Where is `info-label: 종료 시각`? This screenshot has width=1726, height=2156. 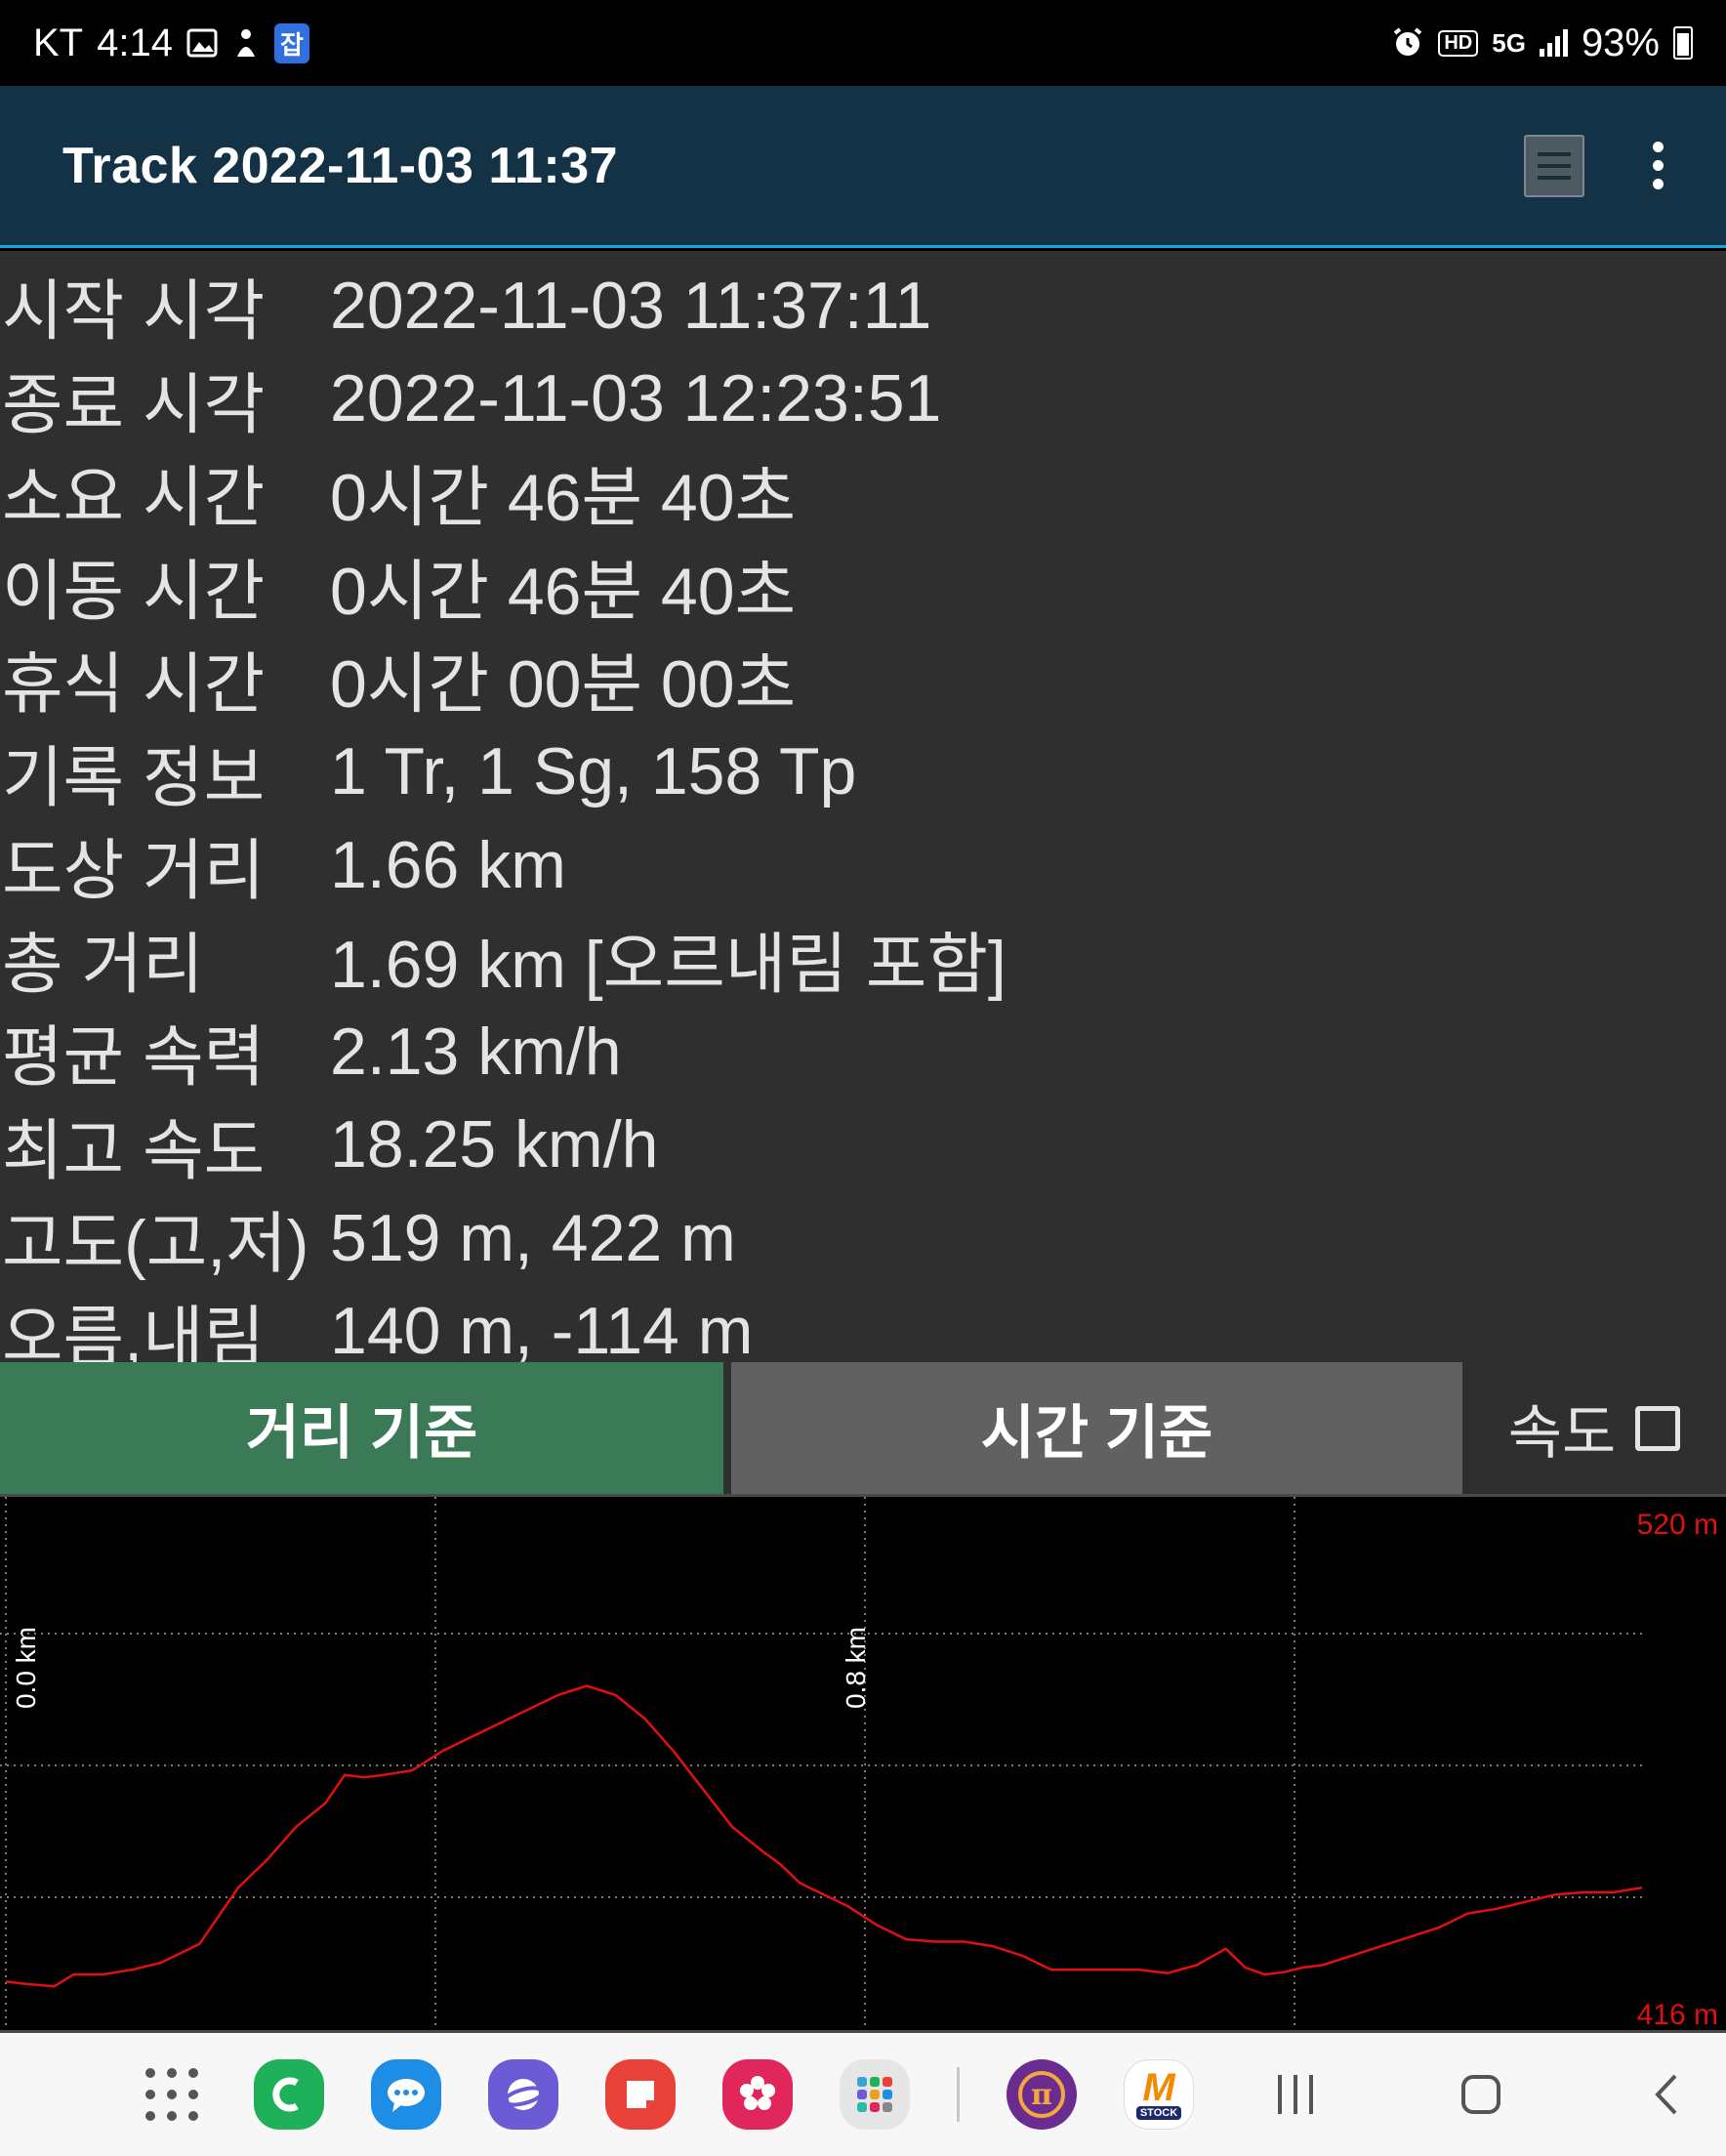 info-label: 종료 시각 is located at coordinates (134, 405).